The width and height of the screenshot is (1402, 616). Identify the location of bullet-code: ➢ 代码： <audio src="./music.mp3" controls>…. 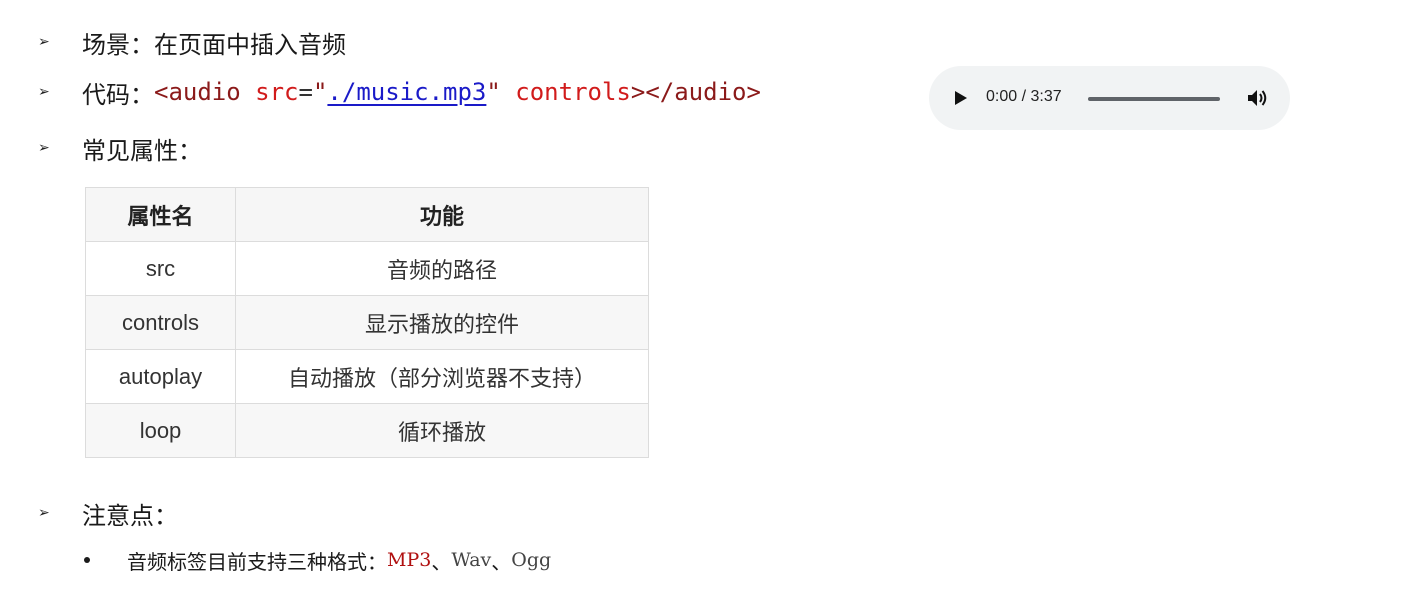
(399, 92).